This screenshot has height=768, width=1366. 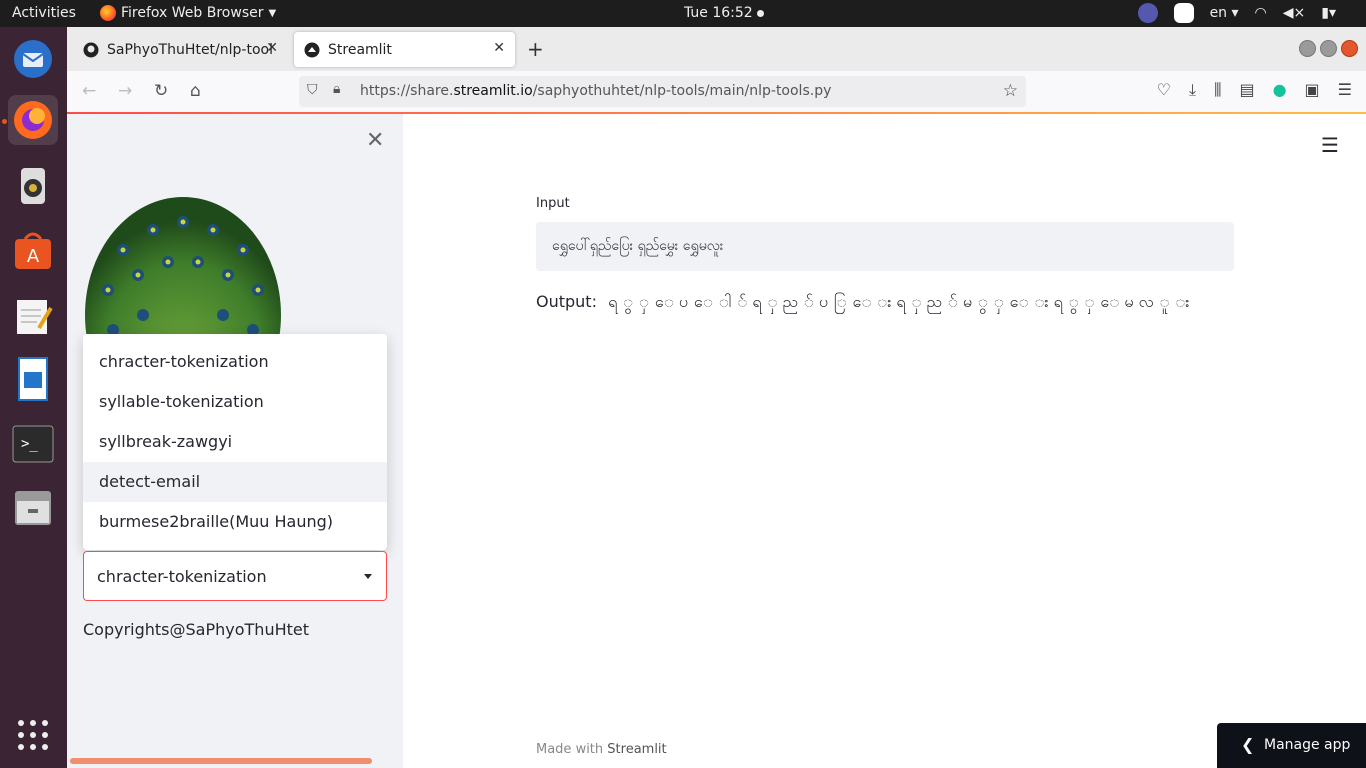 What do you see at coordinates (1183, 13) in the screenshot?
I see `skype-icon` at bounding box center [1183, 13].